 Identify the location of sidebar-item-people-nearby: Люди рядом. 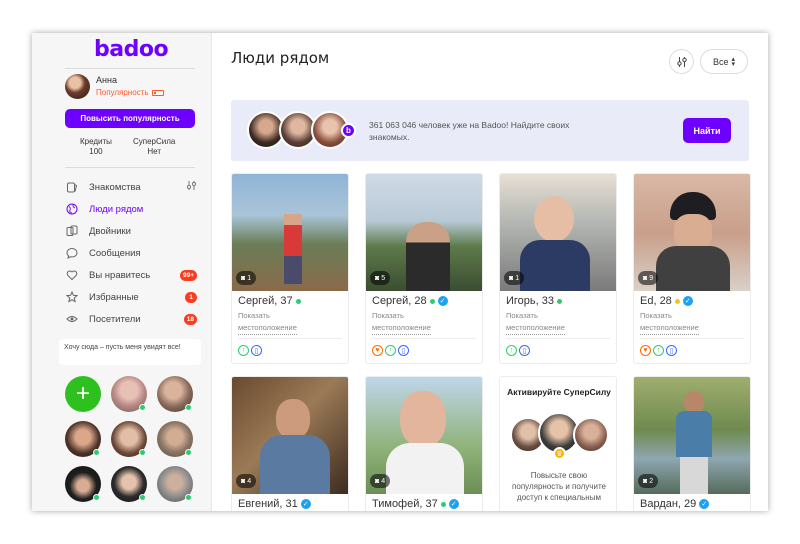
(131, 209).